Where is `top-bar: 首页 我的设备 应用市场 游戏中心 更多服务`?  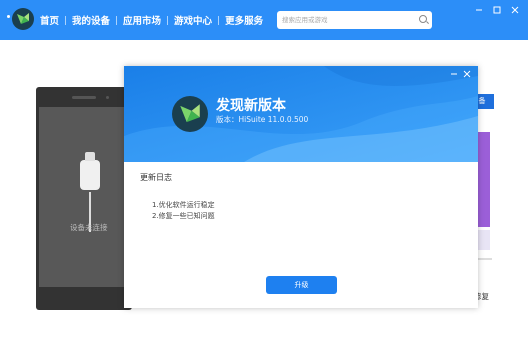 top-bar: 首页 我的设备 应用市场 游戏中心 更多服务 is located at coordinates (264, 20).